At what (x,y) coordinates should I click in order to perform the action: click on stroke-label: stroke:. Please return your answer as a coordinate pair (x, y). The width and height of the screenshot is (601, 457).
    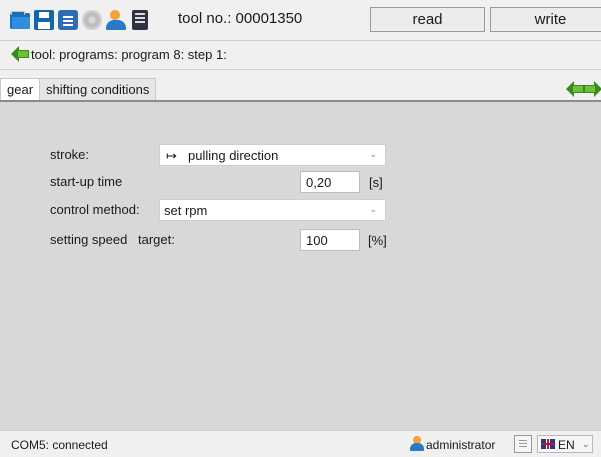
    Looking at the image, I should click on (70, 154).